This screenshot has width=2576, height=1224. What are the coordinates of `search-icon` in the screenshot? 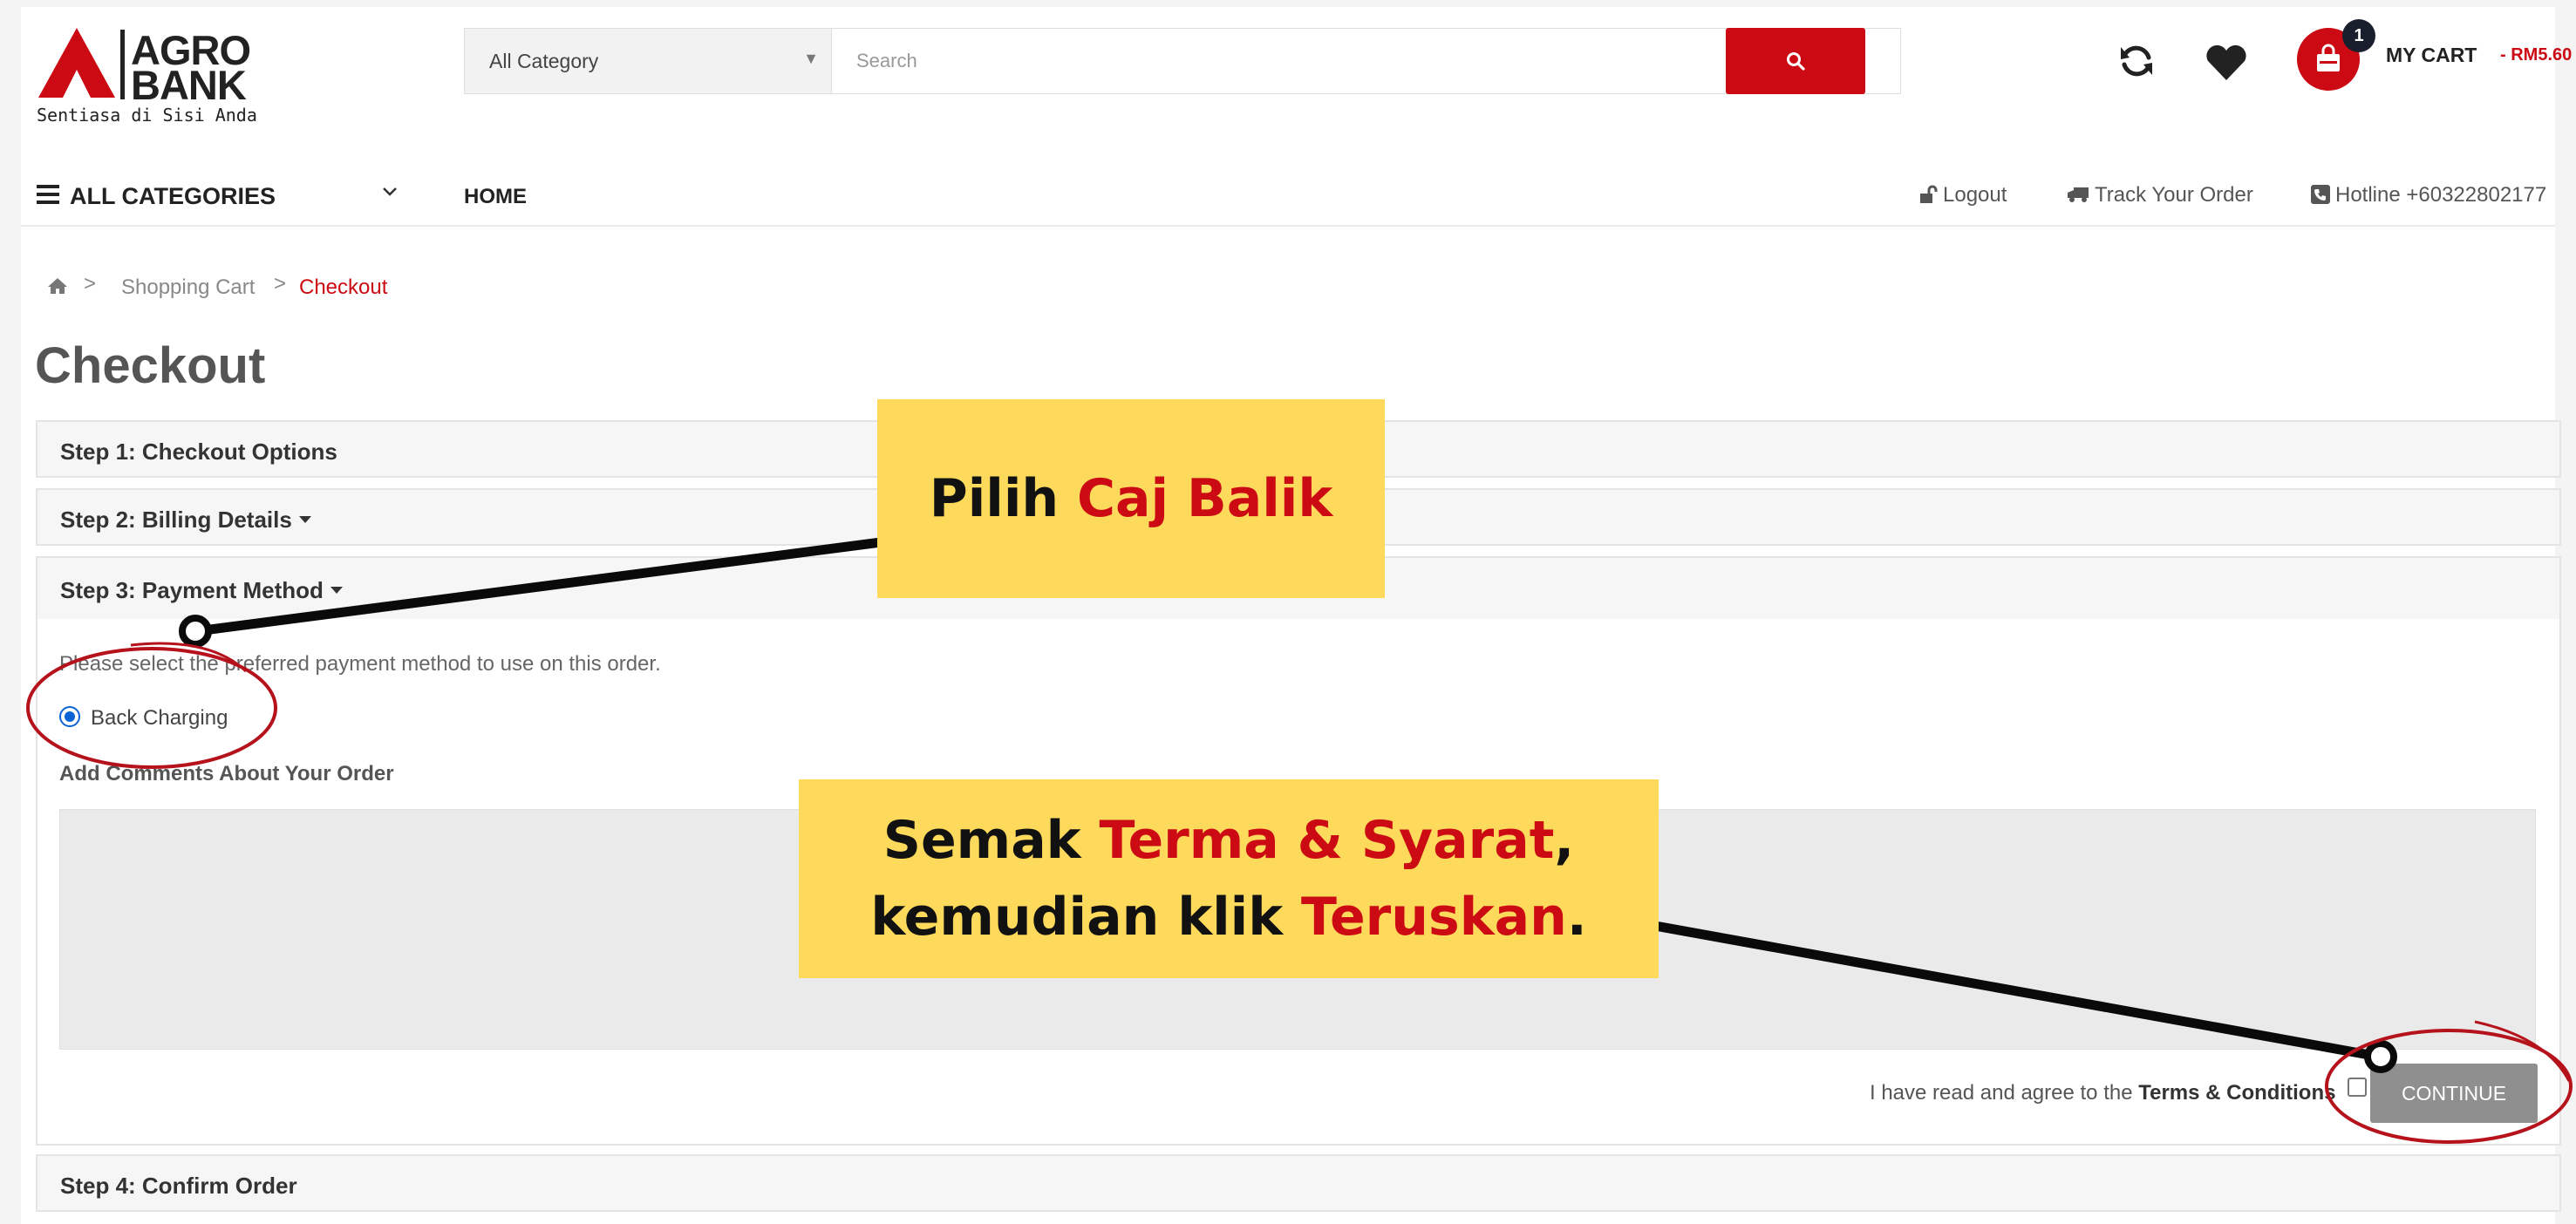 It's located at (1796, 61).